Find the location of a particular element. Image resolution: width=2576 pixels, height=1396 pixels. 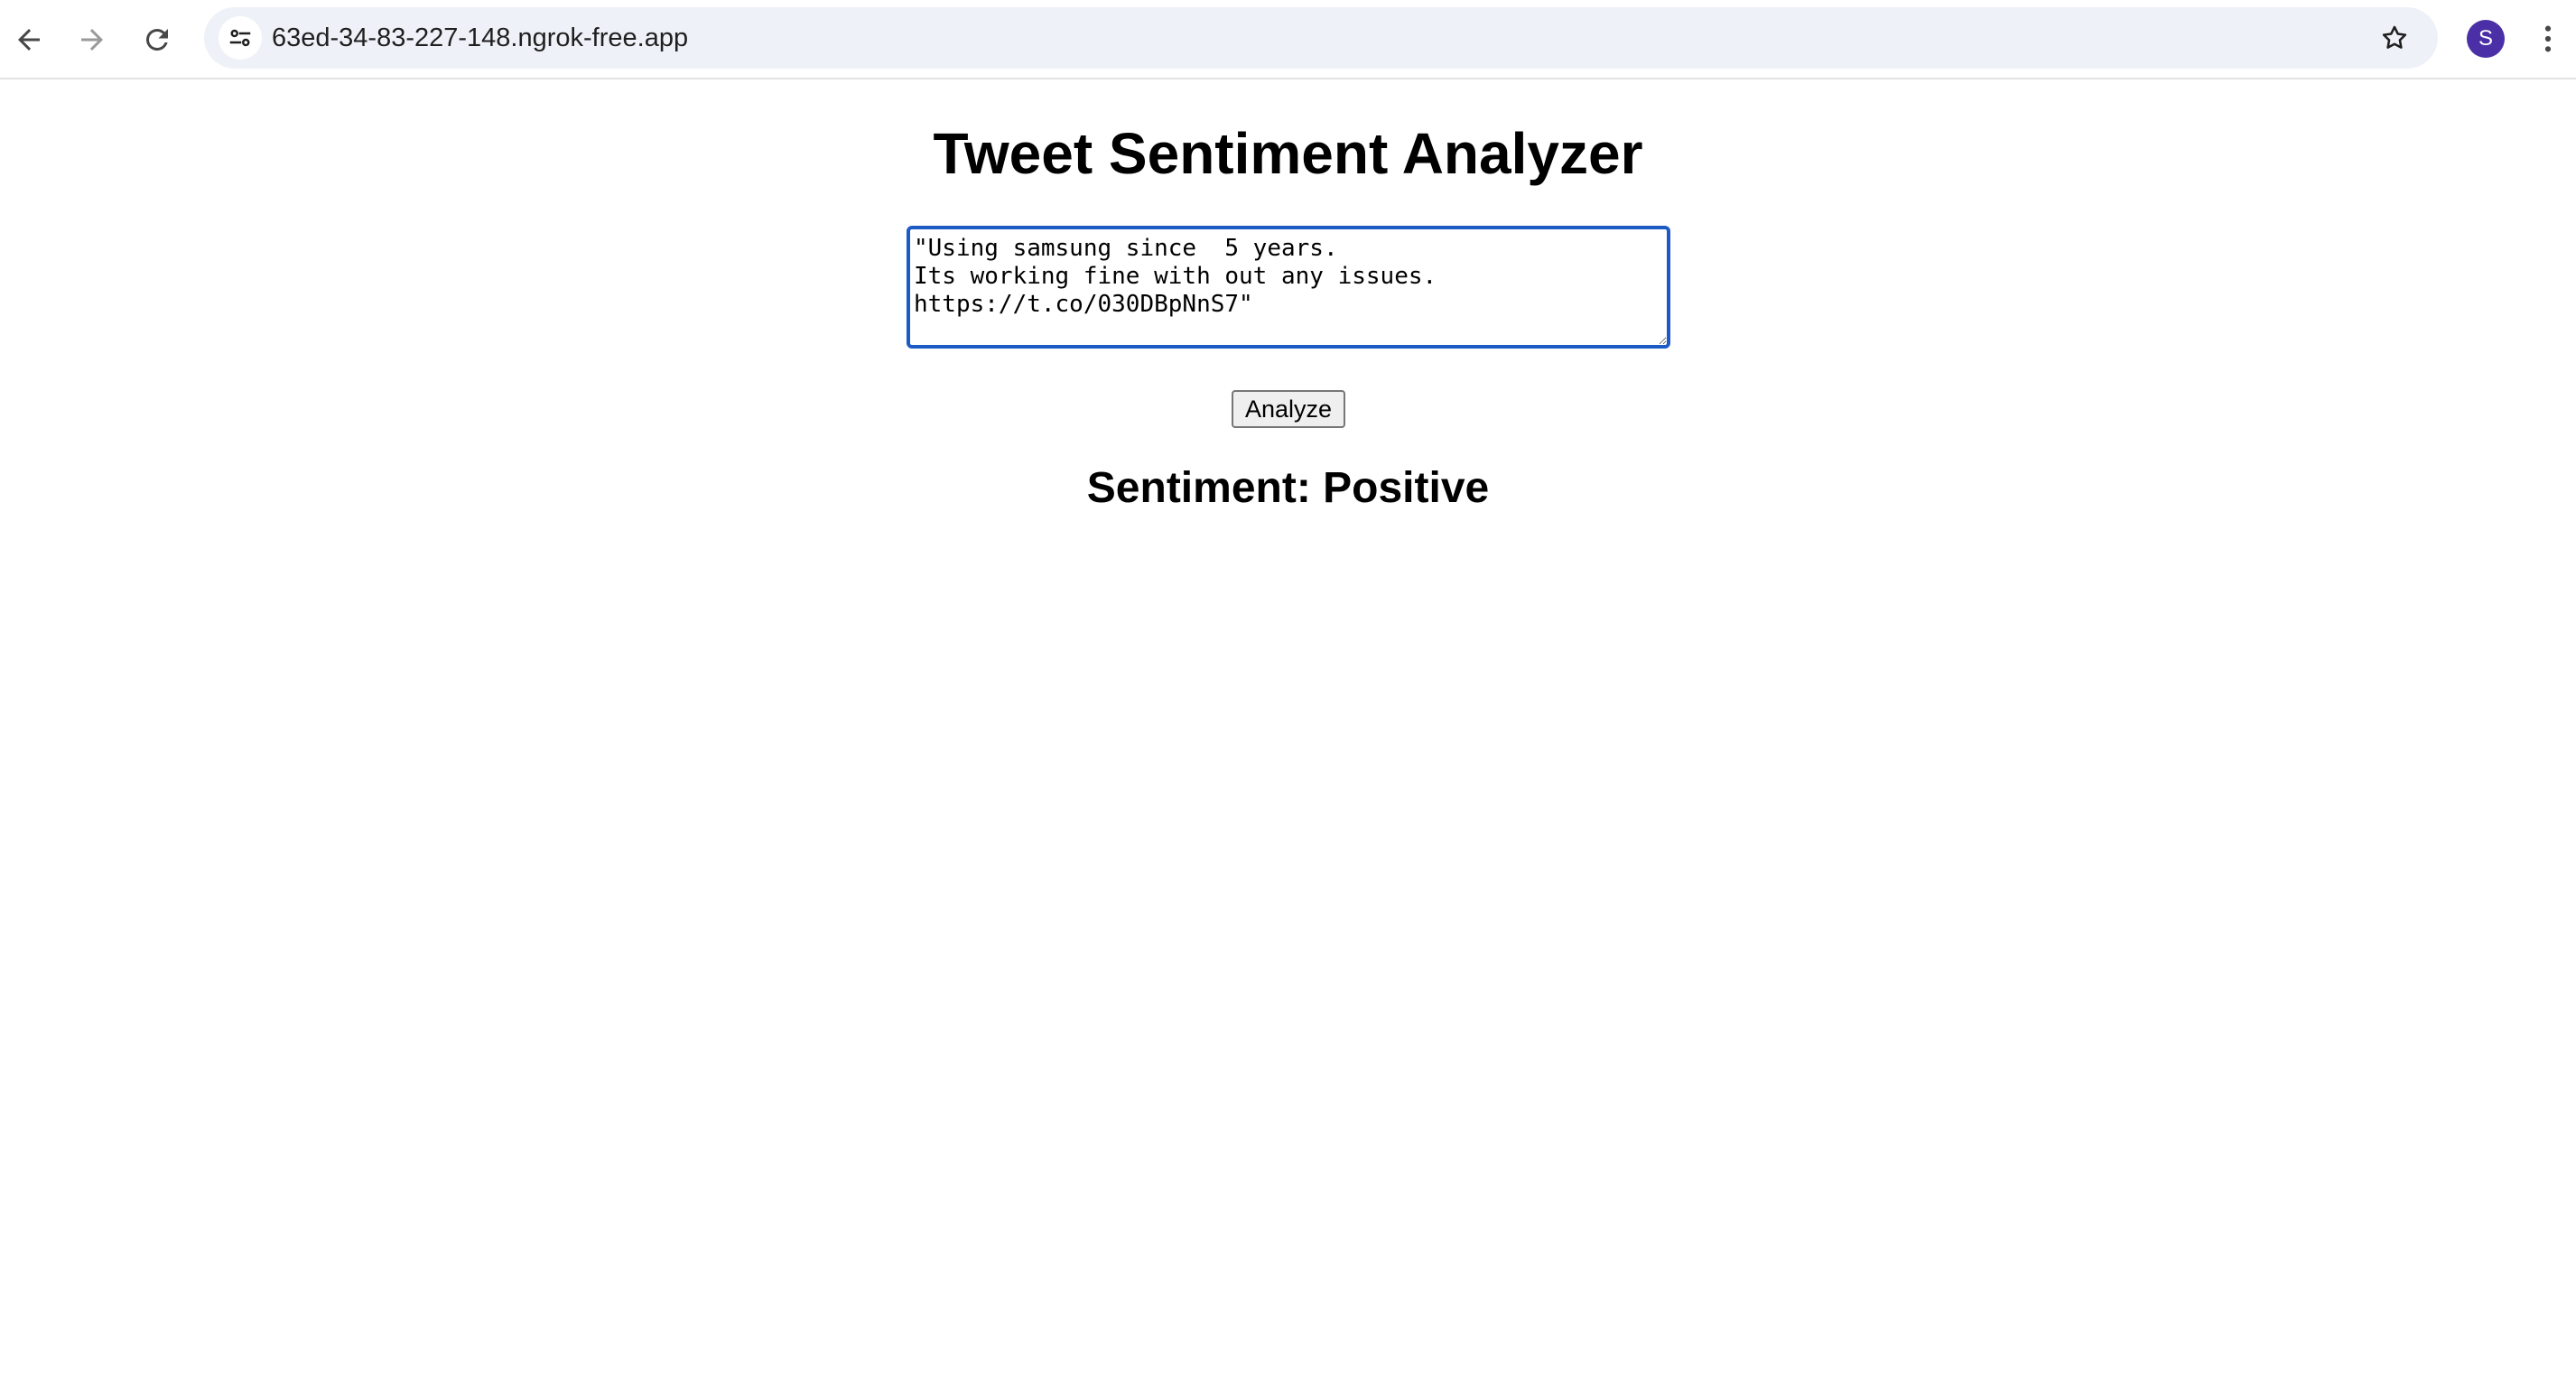

site-info-button is located at coordinates (241, 38).